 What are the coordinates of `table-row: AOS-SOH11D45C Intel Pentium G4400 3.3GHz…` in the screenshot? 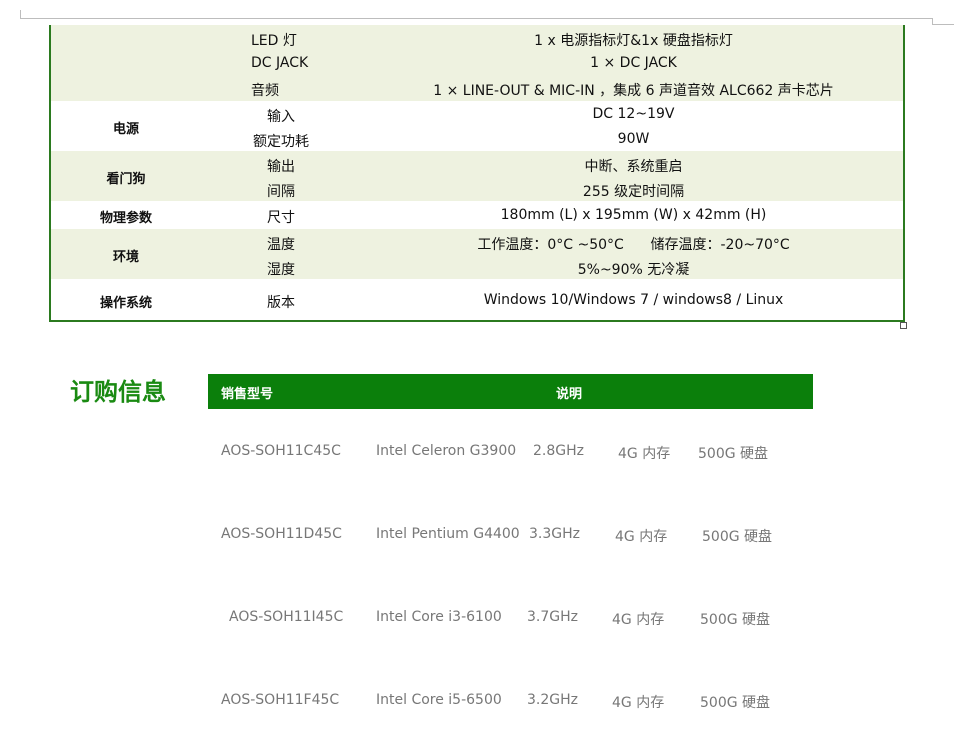 It's located at (477, 536).